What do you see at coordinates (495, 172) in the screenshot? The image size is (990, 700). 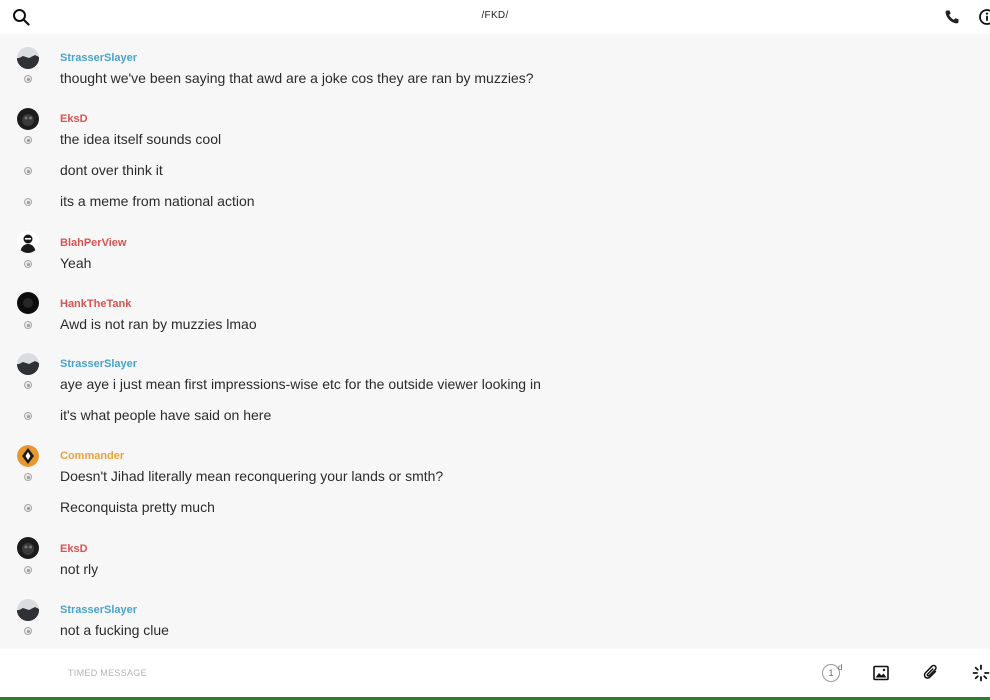 I see `message-line: dont over think it` at bounding box center [495, 172].